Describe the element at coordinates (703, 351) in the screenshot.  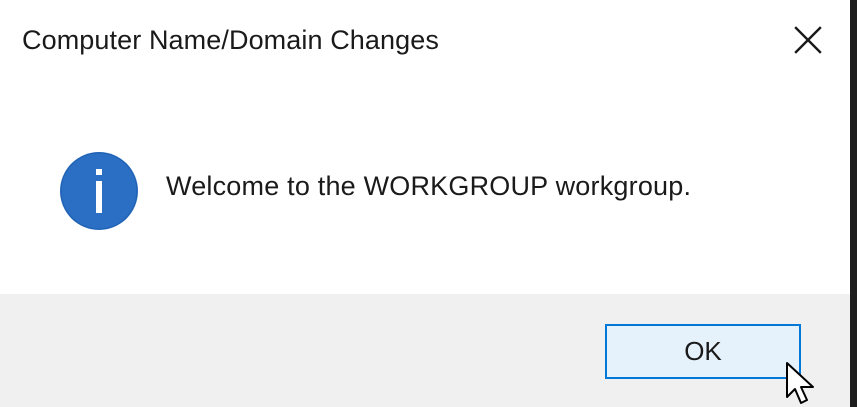
I see `ok-button: OK` at that location.